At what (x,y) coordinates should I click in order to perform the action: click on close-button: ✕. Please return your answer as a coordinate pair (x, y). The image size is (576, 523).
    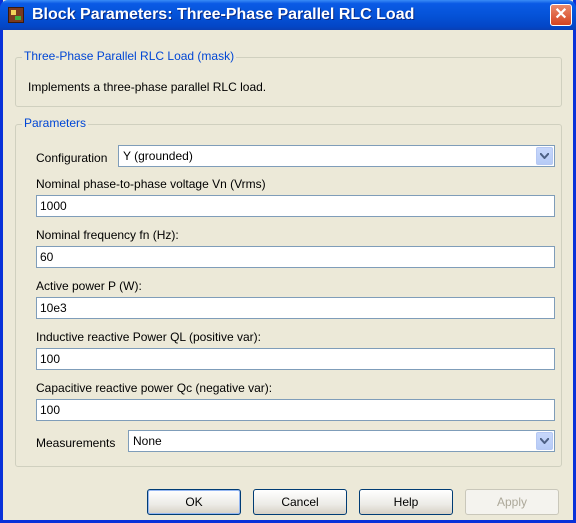
    Looking at the image, I should click on (561, 15).